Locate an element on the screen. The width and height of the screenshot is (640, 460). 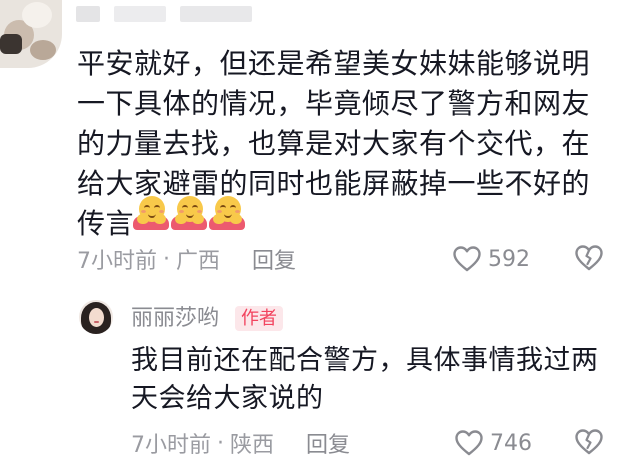
comment-dislike-button is located at coordinates (589, 259).